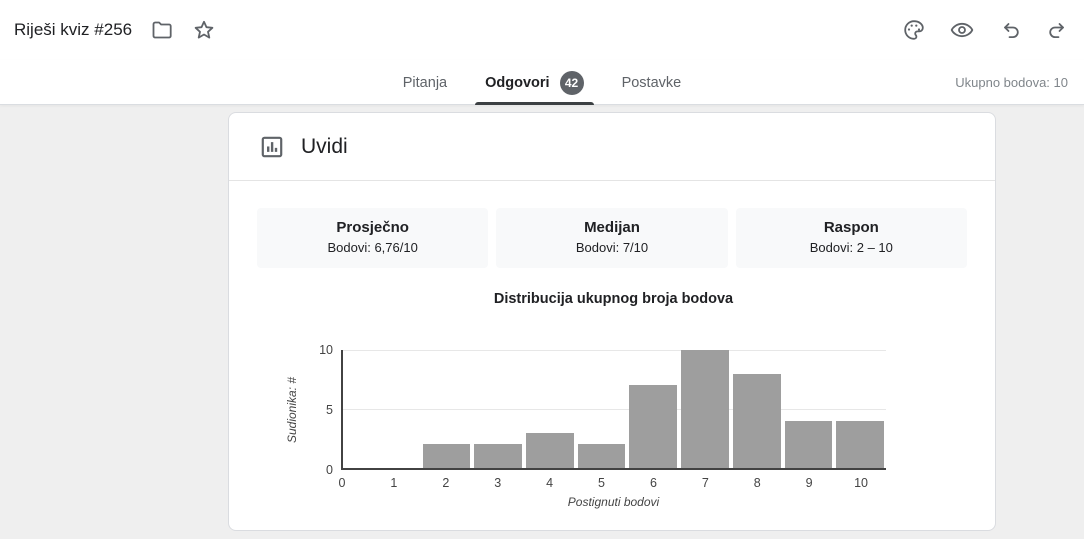  What do you see at coordinates (373, 238) in the screenshot?
I see `stat-average: Prosječno Bodovi: 6,76/10` at bounding box center [373, 238].